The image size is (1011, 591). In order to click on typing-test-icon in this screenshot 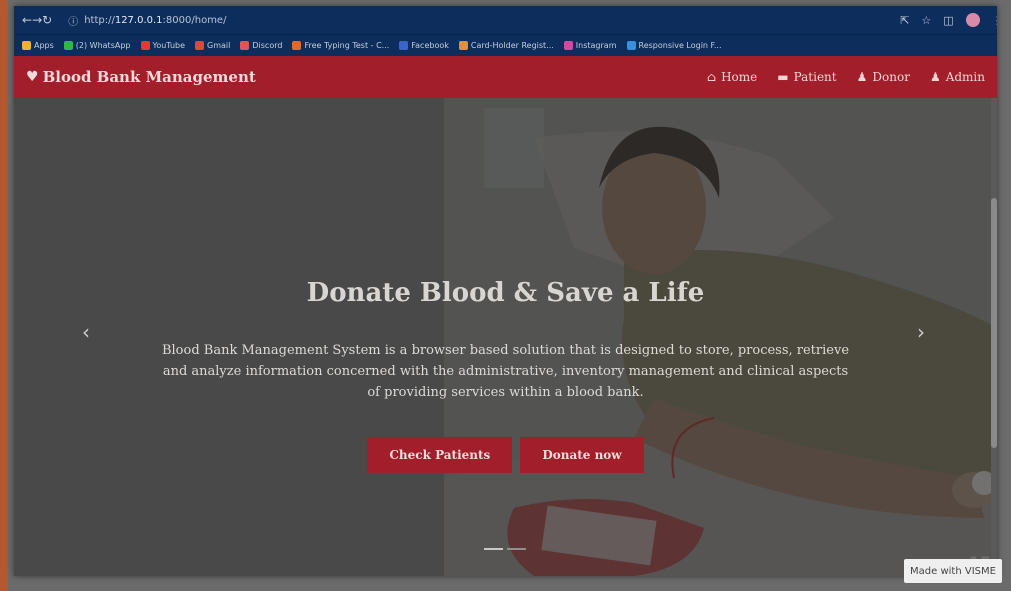, I will do `click(297, 45)`.